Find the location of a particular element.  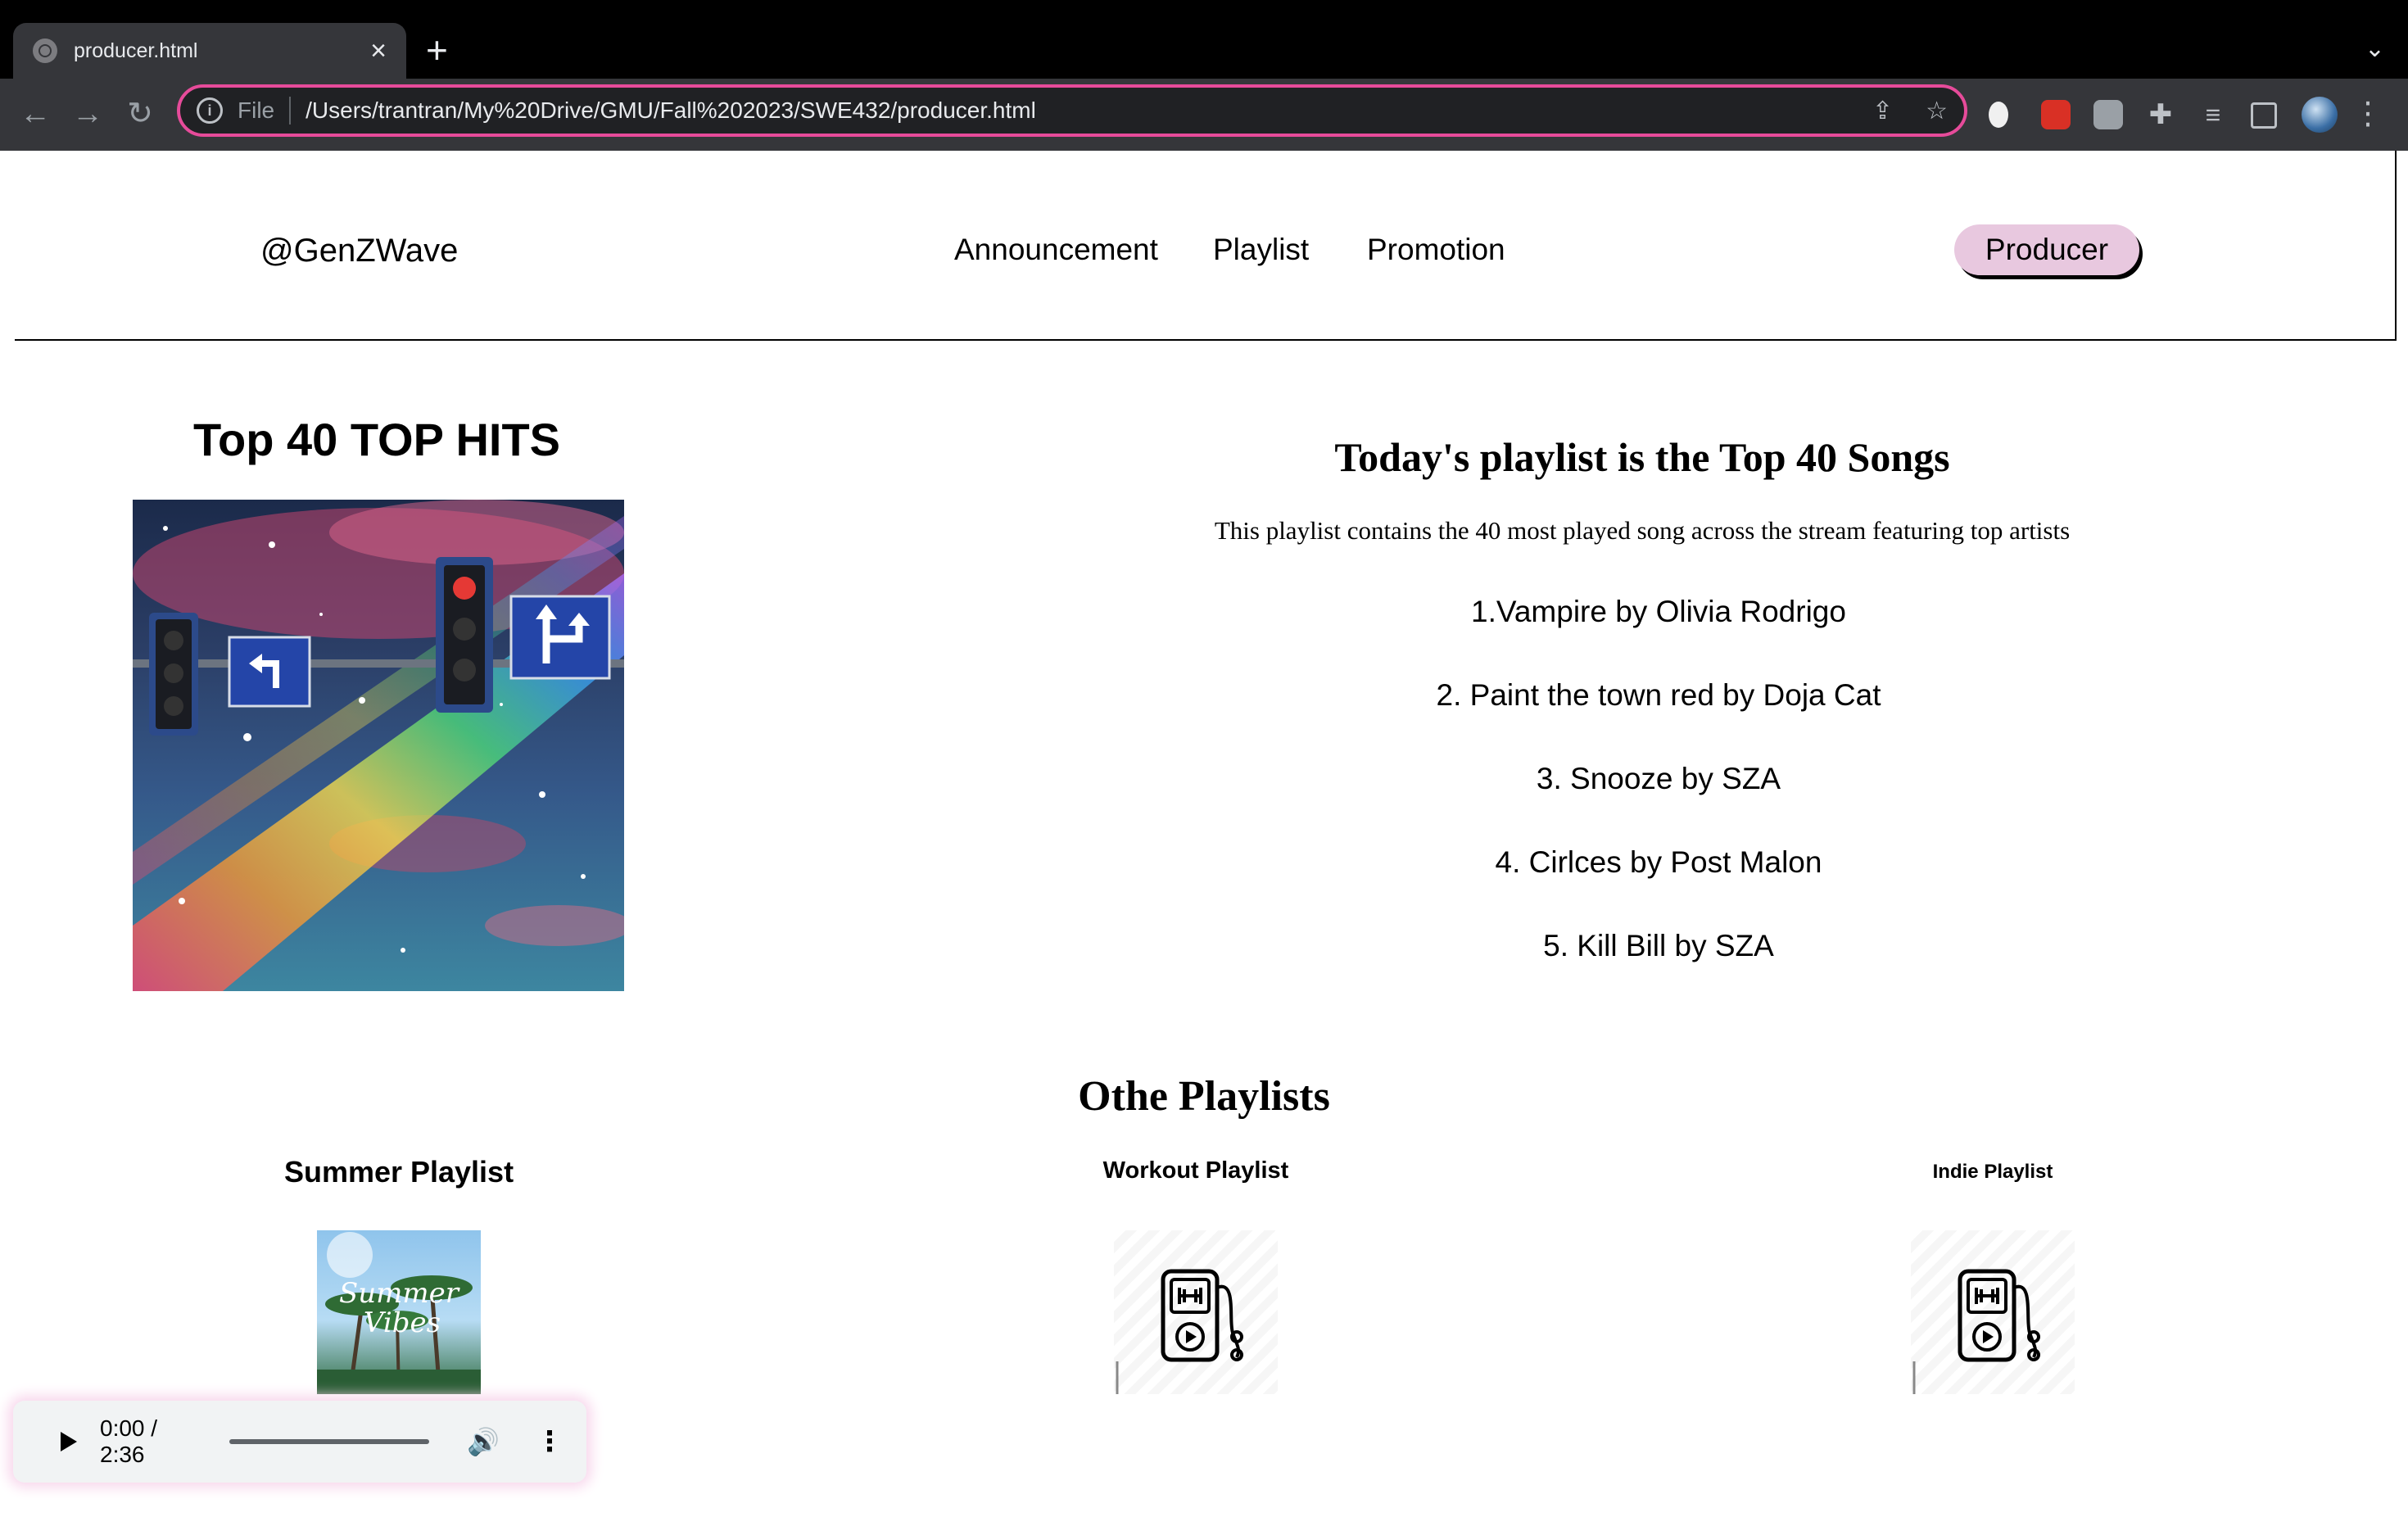

cover-art is located at coordinates (378, 745).